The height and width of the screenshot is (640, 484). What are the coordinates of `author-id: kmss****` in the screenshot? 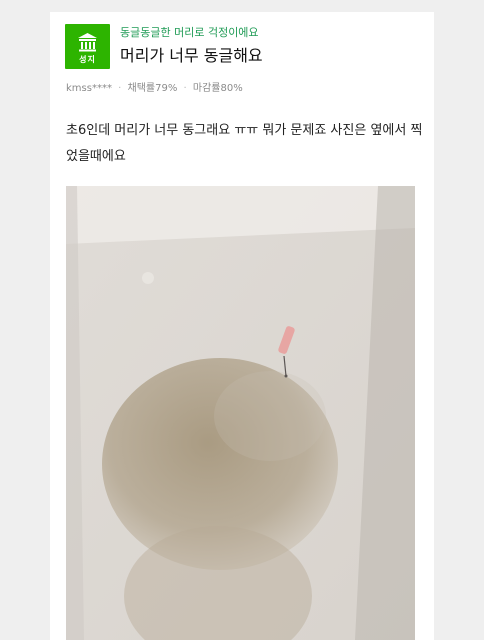 It's located at (89, 88).